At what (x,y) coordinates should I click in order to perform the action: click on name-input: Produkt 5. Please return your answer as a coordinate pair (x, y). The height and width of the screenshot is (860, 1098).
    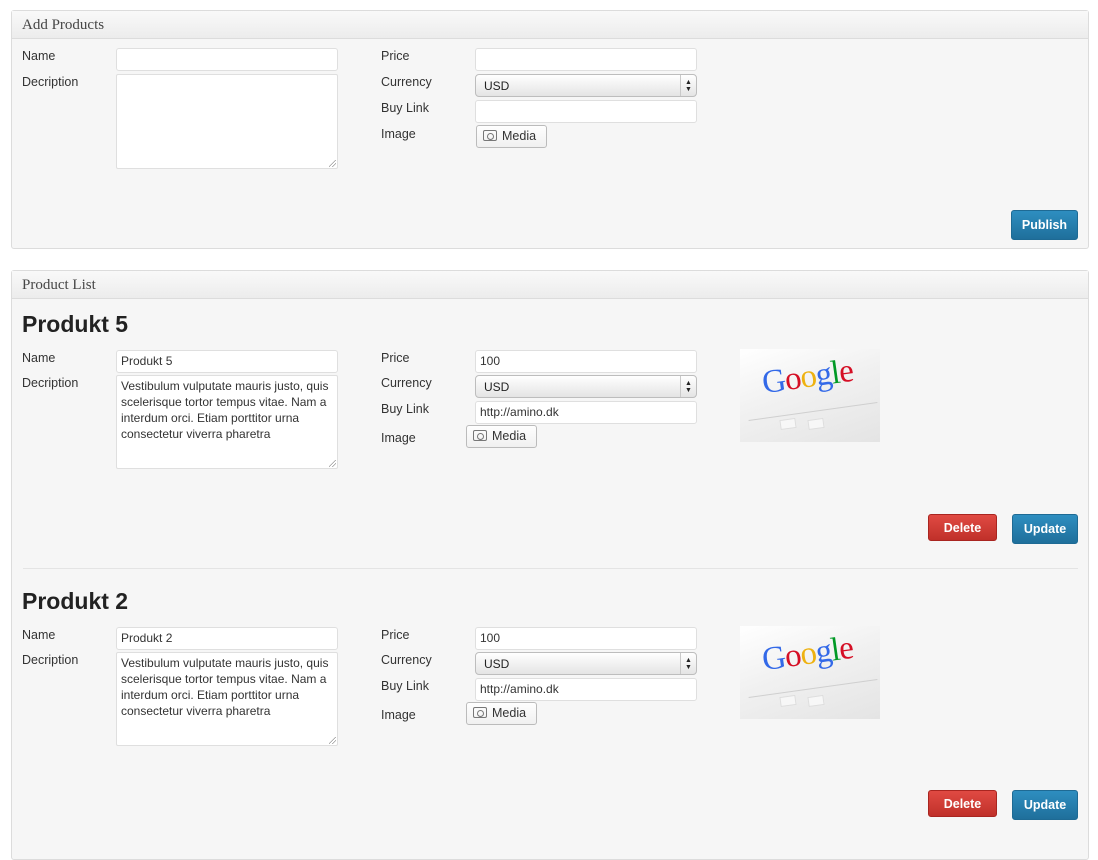
    Looking at the image, I should click on (227, 361).